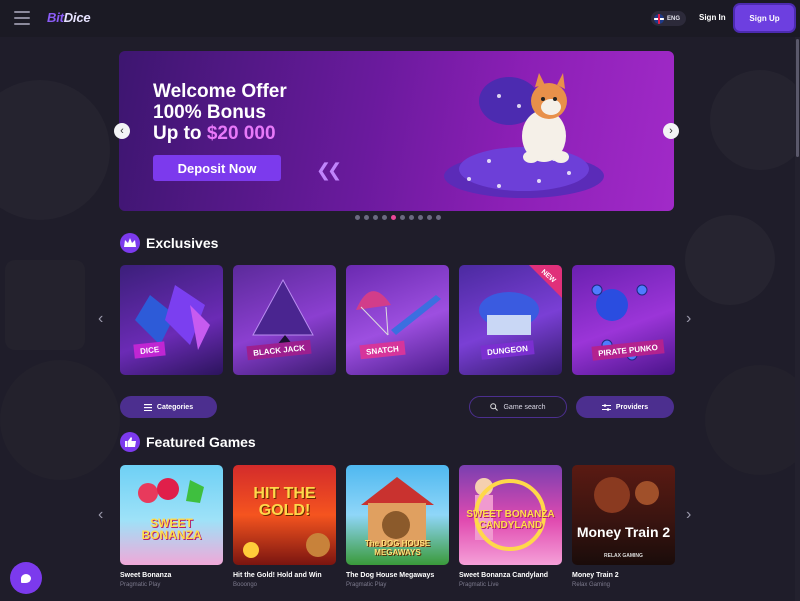  I want to click on game-art-title: SWEET BONANZA, so click(171, 529).